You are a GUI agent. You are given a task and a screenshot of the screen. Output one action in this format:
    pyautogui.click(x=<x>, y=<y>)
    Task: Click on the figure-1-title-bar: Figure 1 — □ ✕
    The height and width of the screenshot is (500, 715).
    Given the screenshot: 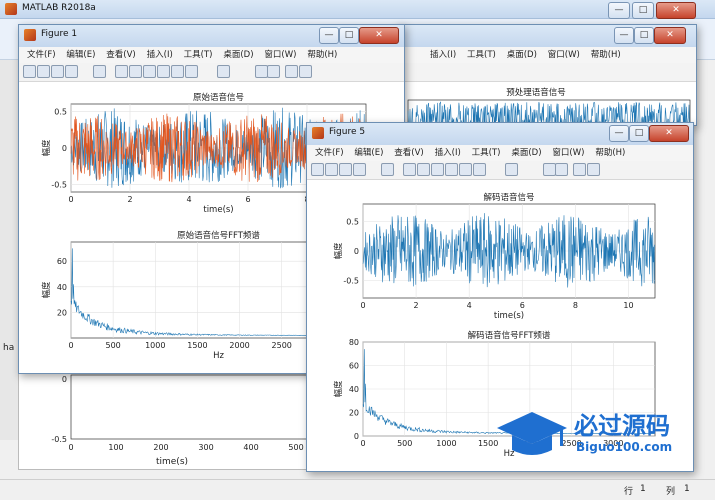 What is the action you would take?
    pyautogui.click(x=211, y=36)
    